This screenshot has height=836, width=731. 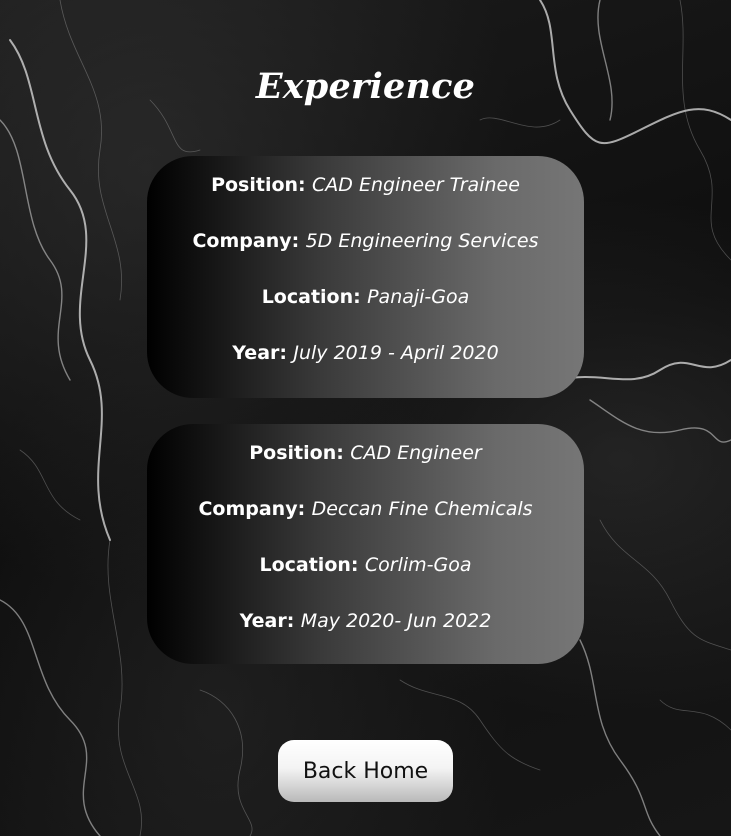 I want to click on year-row: Year: May 2020- Jun 2022, so click(x=365, y=620).